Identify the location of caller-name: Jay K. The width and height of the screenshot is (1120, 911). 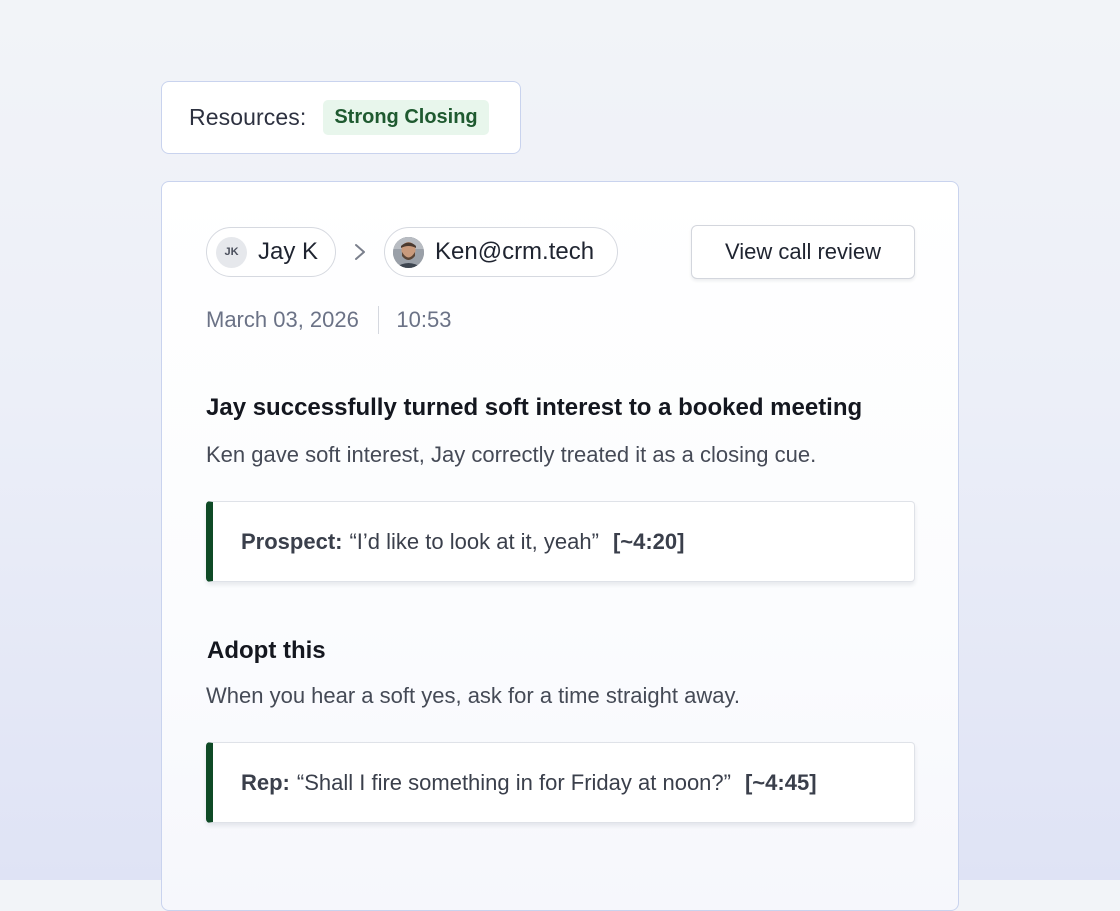
(288, 251).